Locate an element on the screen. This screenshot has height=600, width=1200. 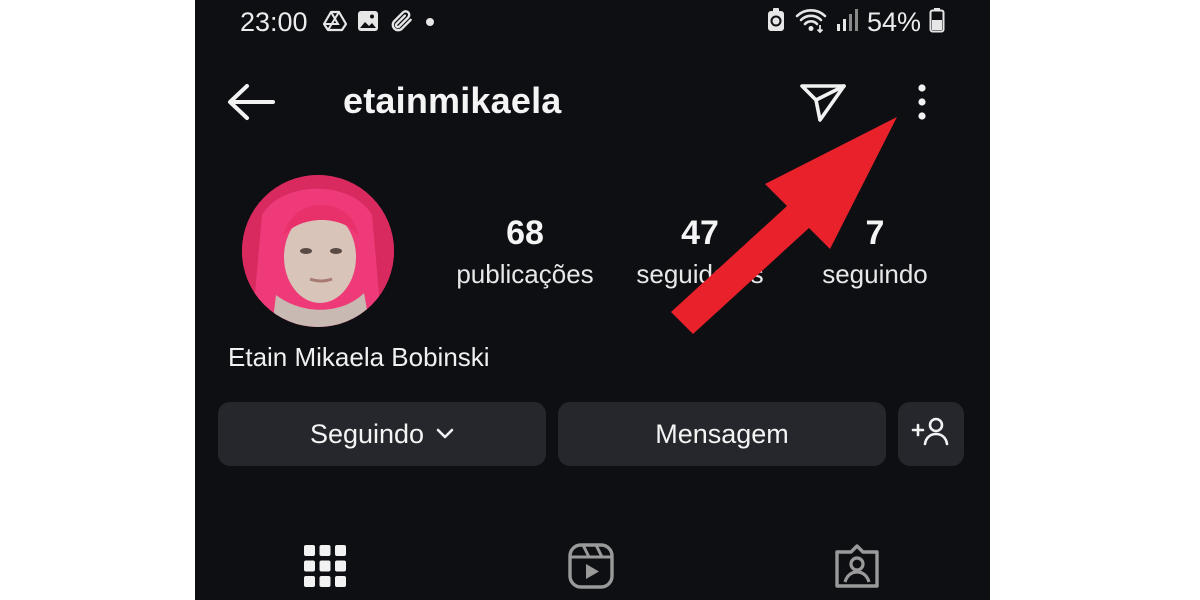
status-icons-left is located at coordinates (379, 21).